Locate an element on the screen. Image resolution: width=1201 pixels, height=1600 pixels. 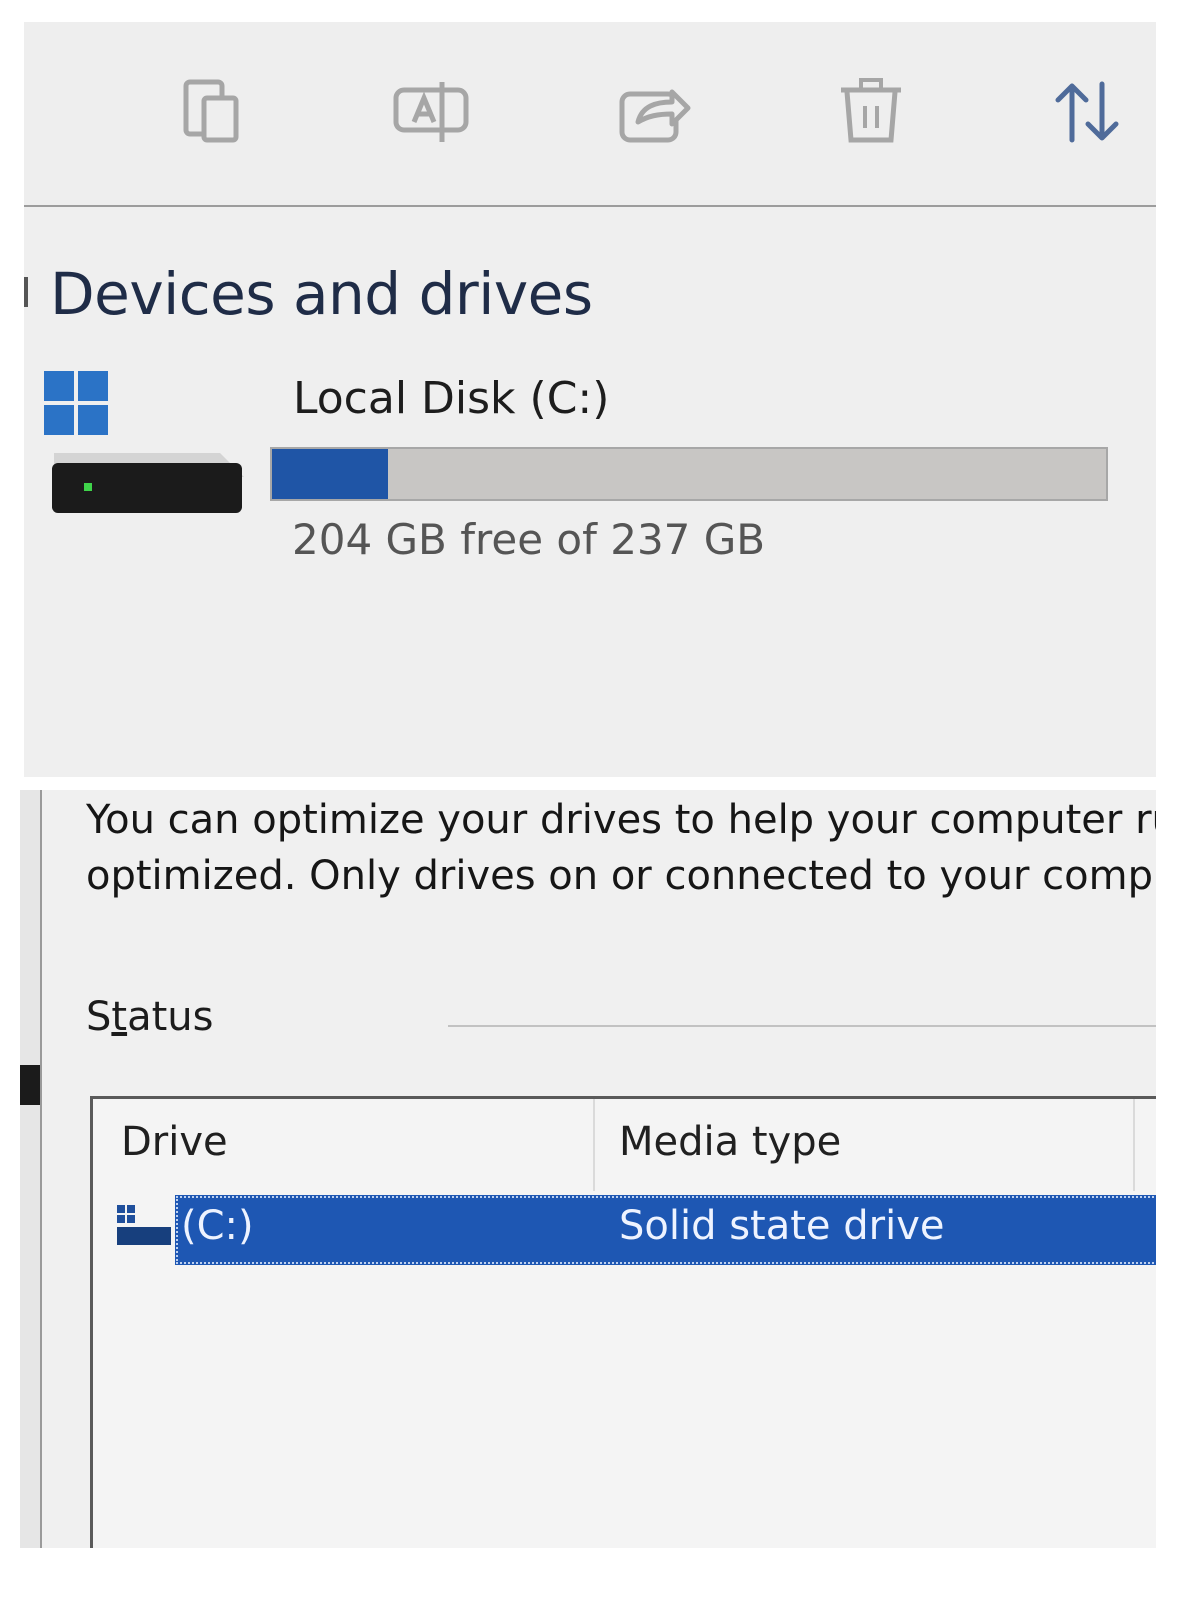
section-title: Devices and drives is located at coordinates (321, 294).